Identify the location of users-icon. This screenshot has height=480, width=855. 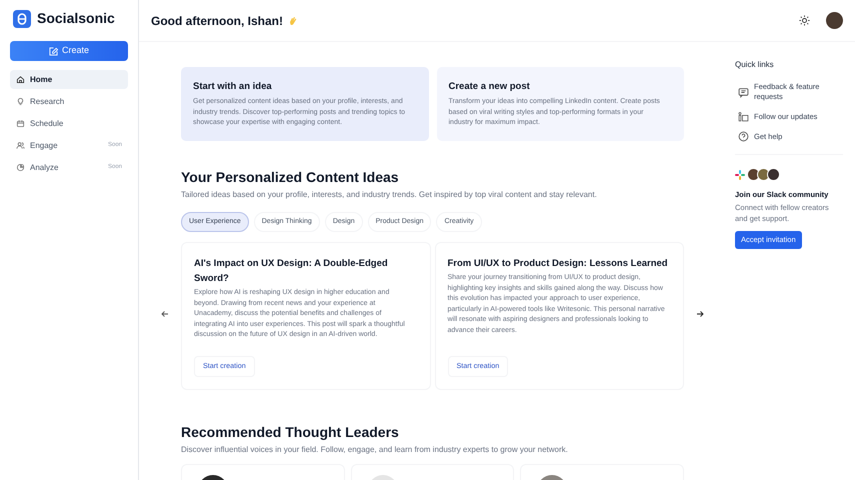
(20, 145).